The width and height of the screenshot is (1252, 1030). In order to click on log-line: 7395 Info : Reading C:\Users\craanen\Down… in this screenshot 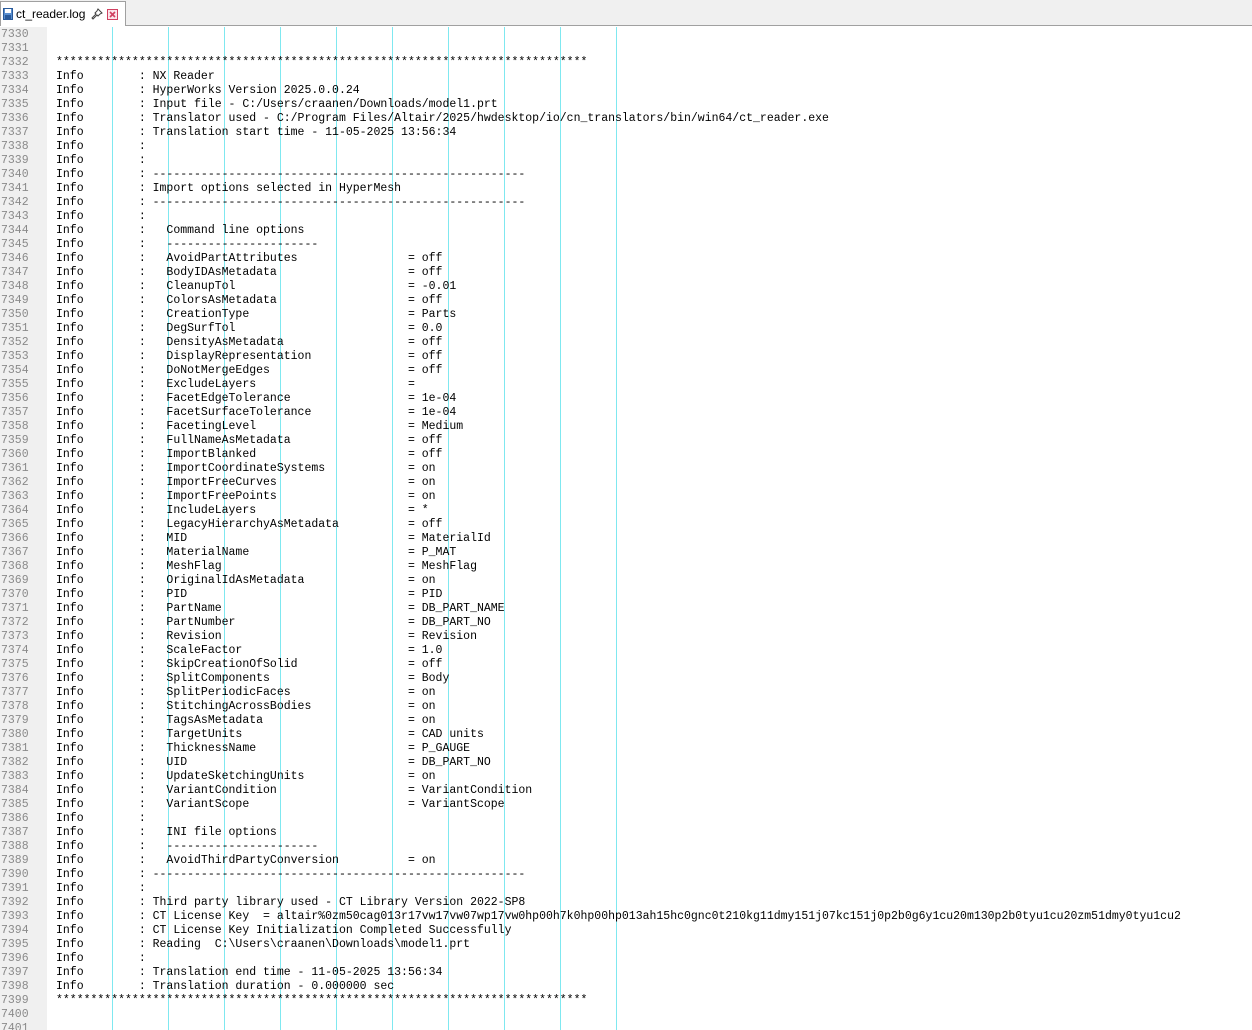, I will do `click(626, 945)`.